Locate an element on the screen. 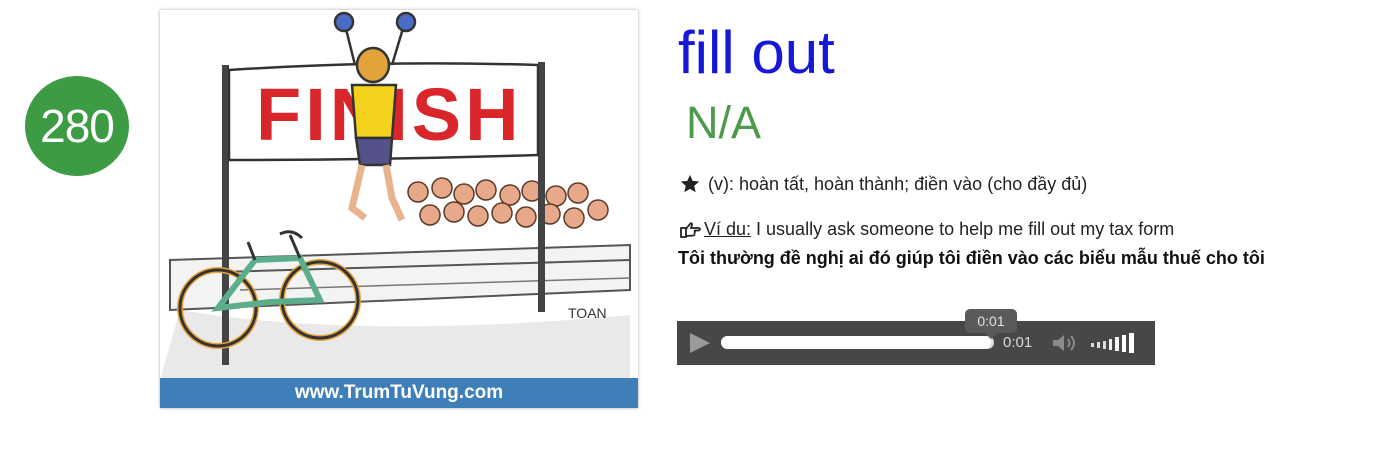 This screenshot has width=1393, height=452. website-url: www.TrumTuVung.com is located at coordinates (399, 392).